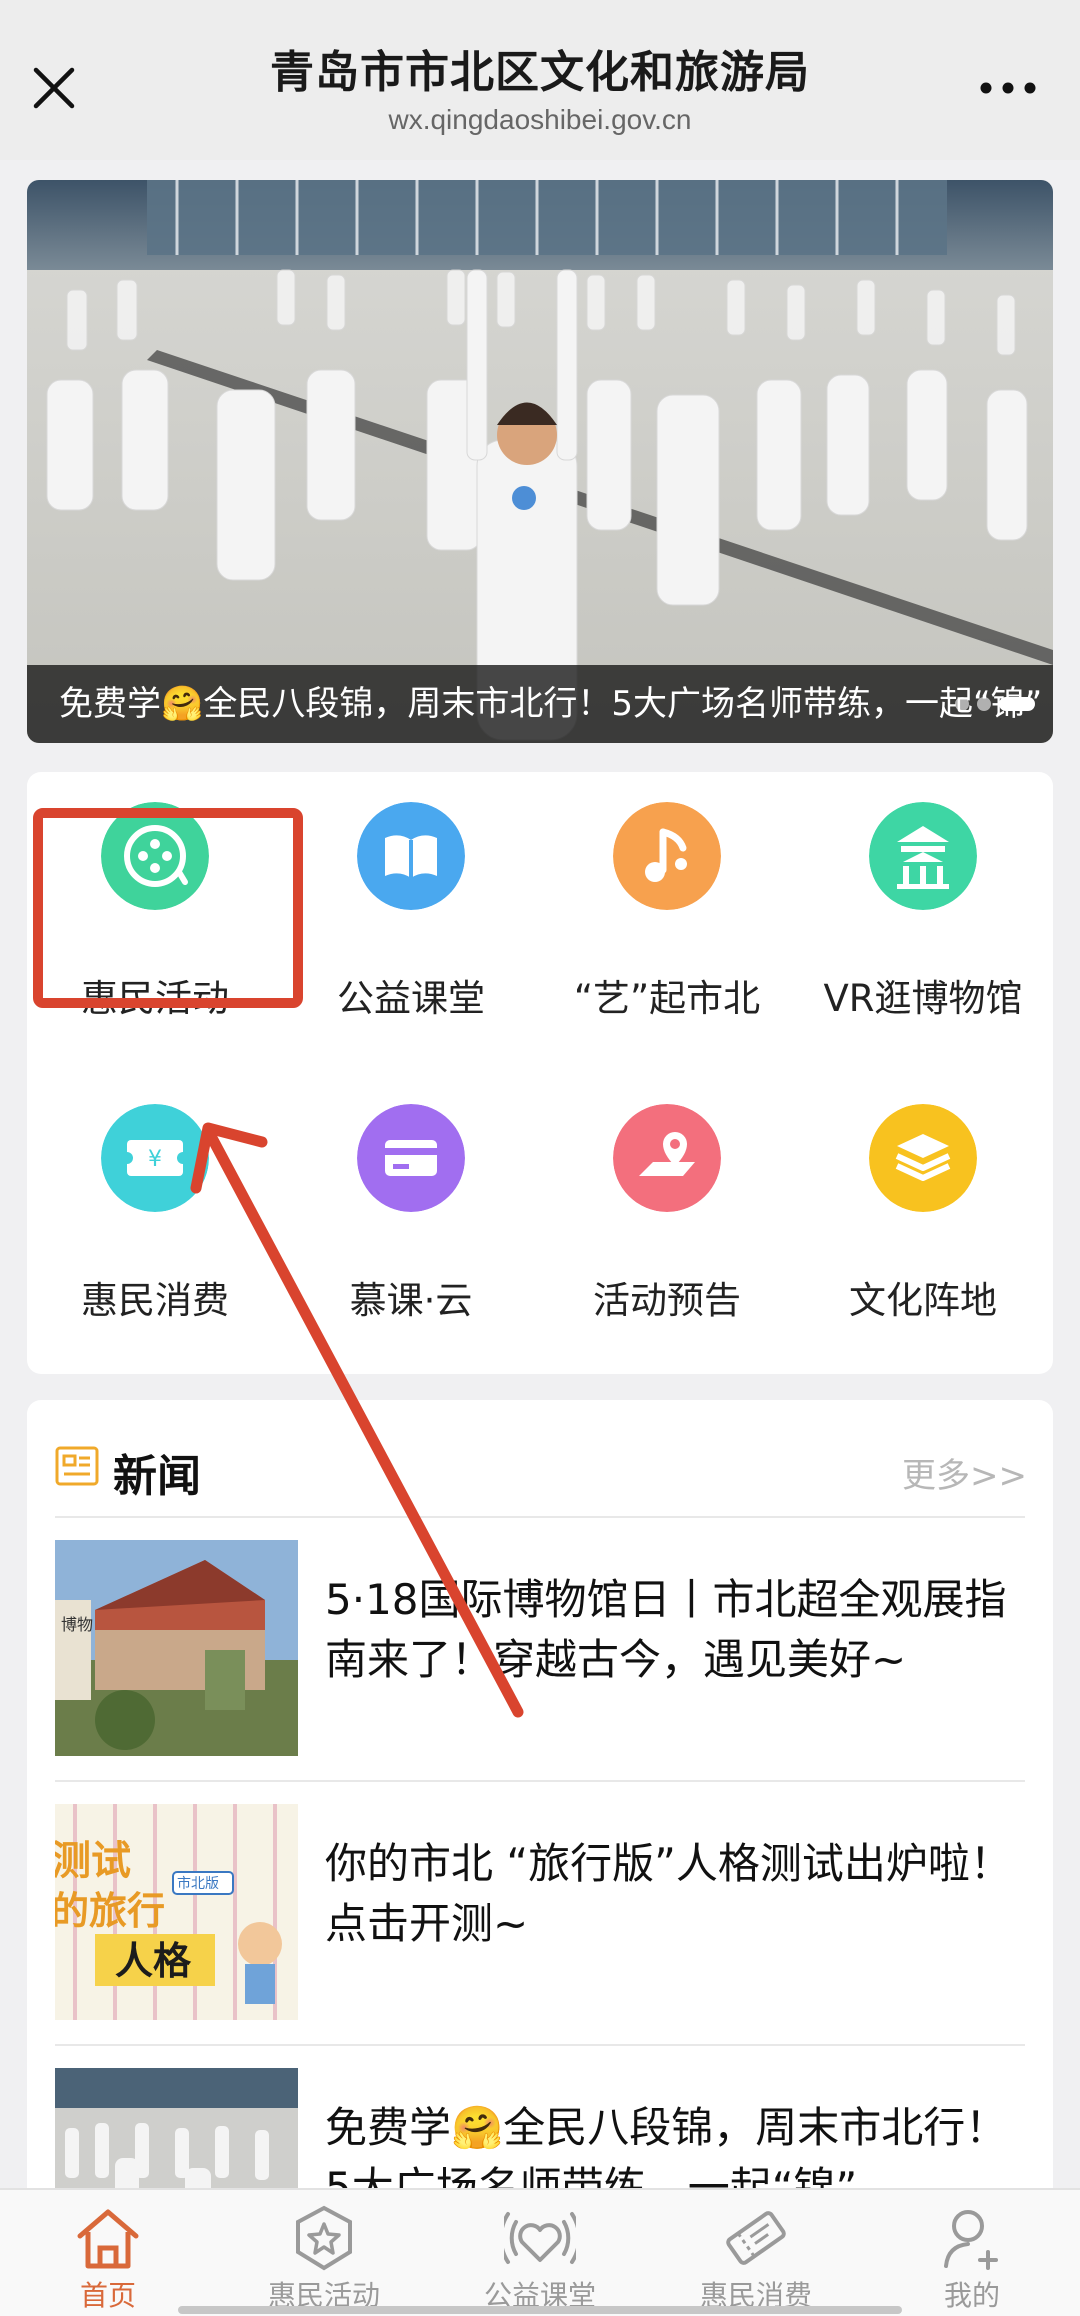  I want to click on page-title: 青岛市市北区文化和旅游局, so click(540, 72).